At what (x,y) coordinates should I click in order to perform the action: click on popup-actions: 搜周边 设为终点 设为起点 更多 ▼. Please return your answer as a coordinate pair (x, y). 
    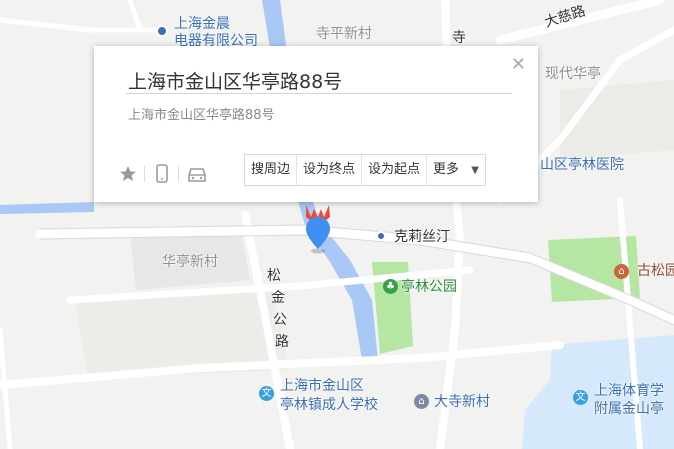
    Looking at the image, I should click on (365, 170).